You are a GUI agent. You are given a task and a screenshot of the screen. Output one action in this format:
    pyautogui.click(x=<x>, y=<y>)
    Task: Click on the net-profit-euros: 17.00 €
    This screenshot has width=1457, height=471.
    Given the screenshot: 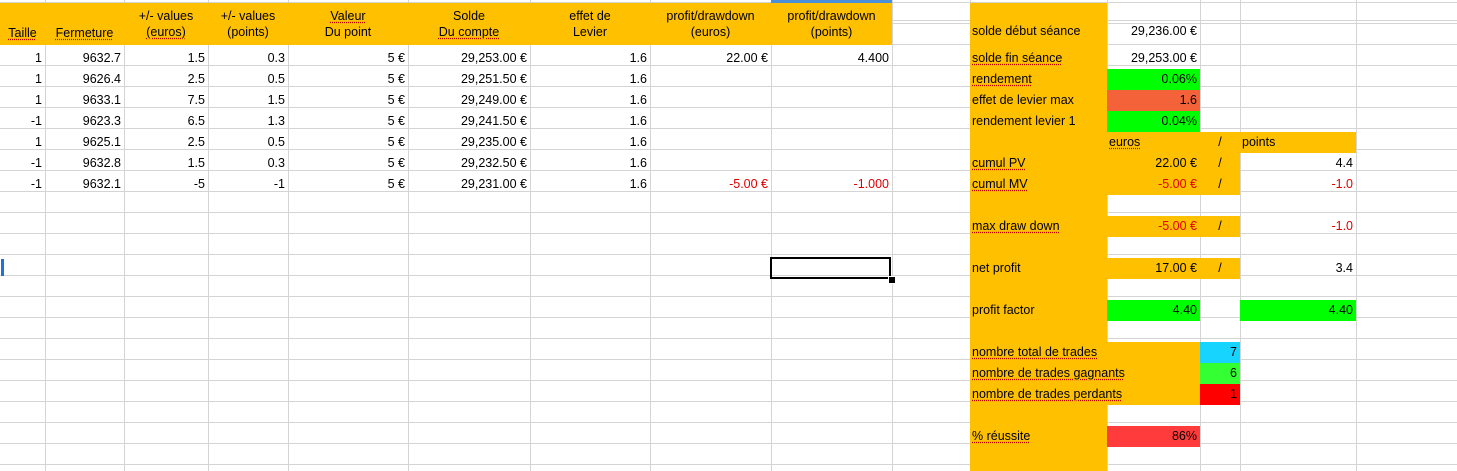 What is the action you would take?
    pyautogui.click(x=1153, y=268)
    